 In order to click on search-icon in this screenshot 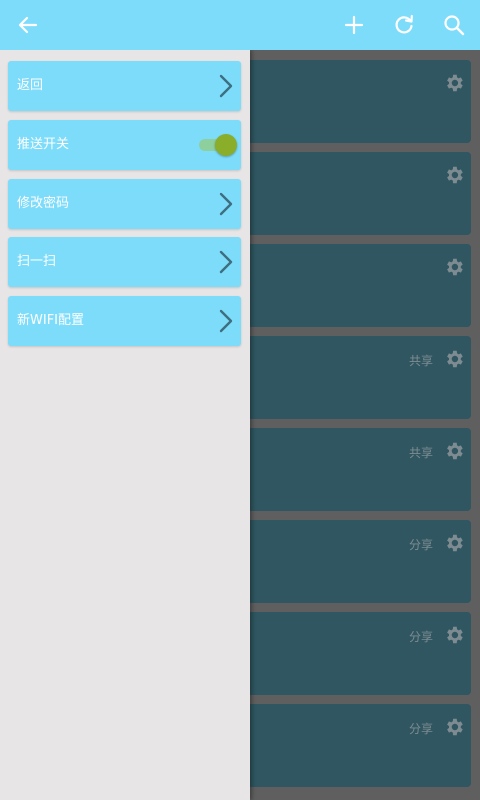, I will do `click(454, 25)`.